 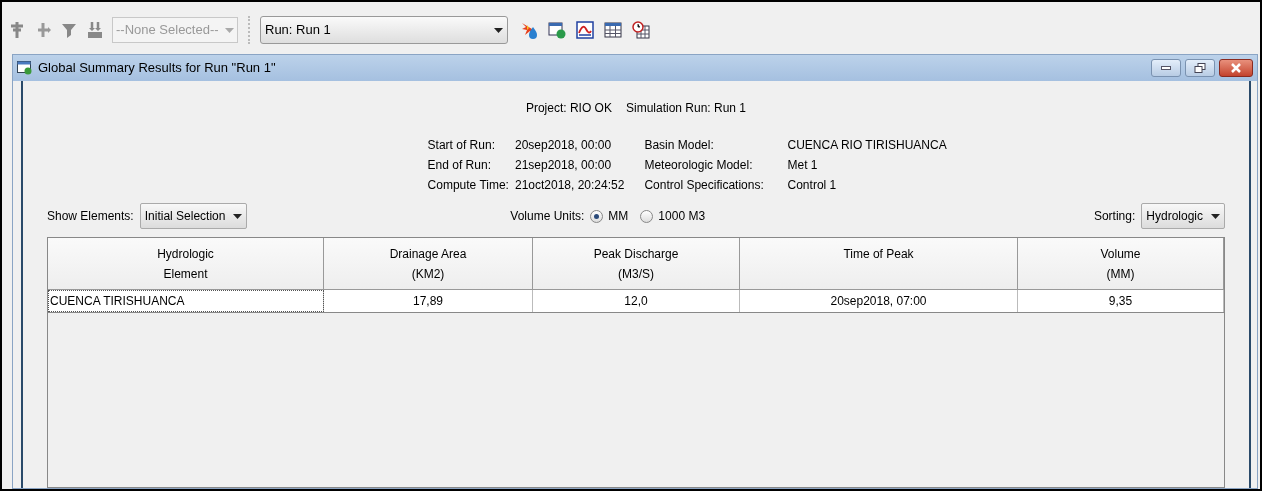 What do you see at coordinates (641, 30) in the screenshot?
I see `clock-table-icon` at bounding box center [641, 30].